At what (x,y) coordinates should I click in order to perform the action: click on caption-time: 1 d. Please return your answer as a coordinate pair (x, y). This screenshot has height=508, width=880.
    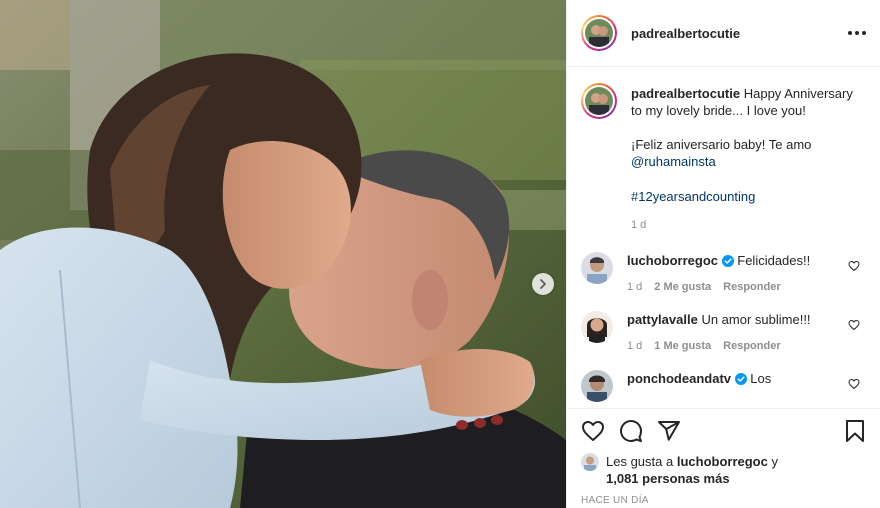
    Looking at the image, I should click on (748, 225).